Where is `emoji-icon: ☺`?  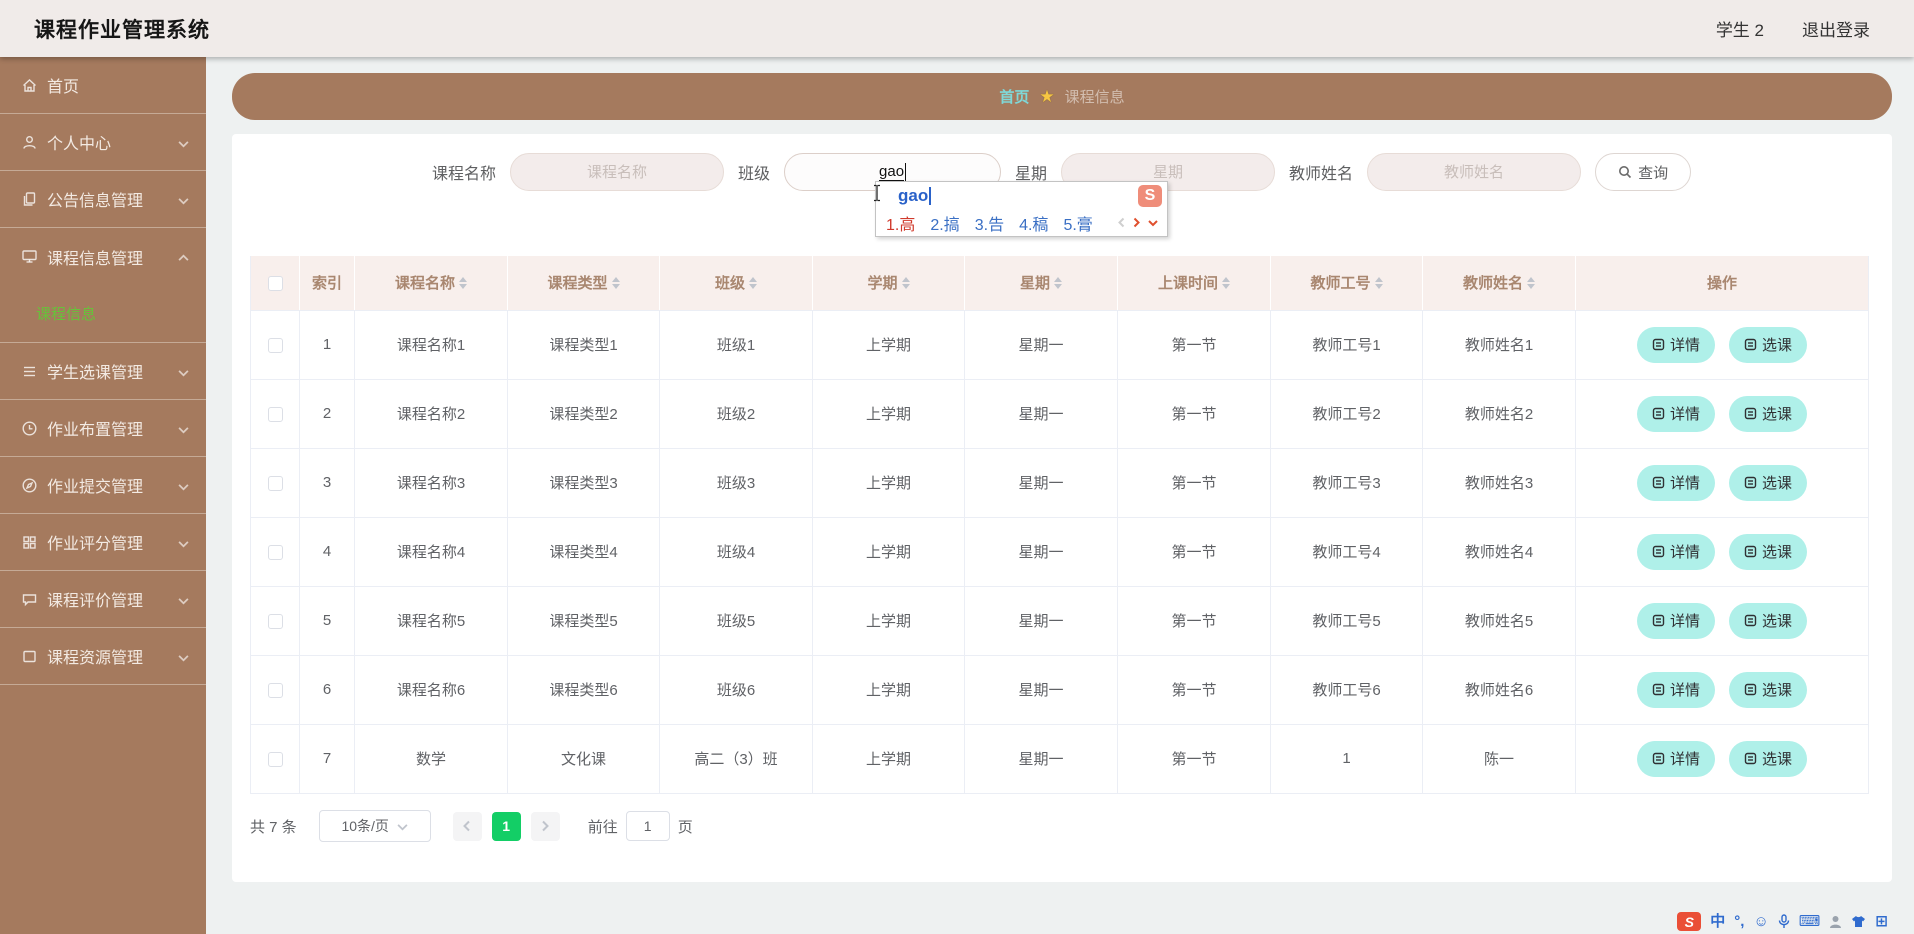
emoji-icon: ☺ is located at coordinates (1760, 921).